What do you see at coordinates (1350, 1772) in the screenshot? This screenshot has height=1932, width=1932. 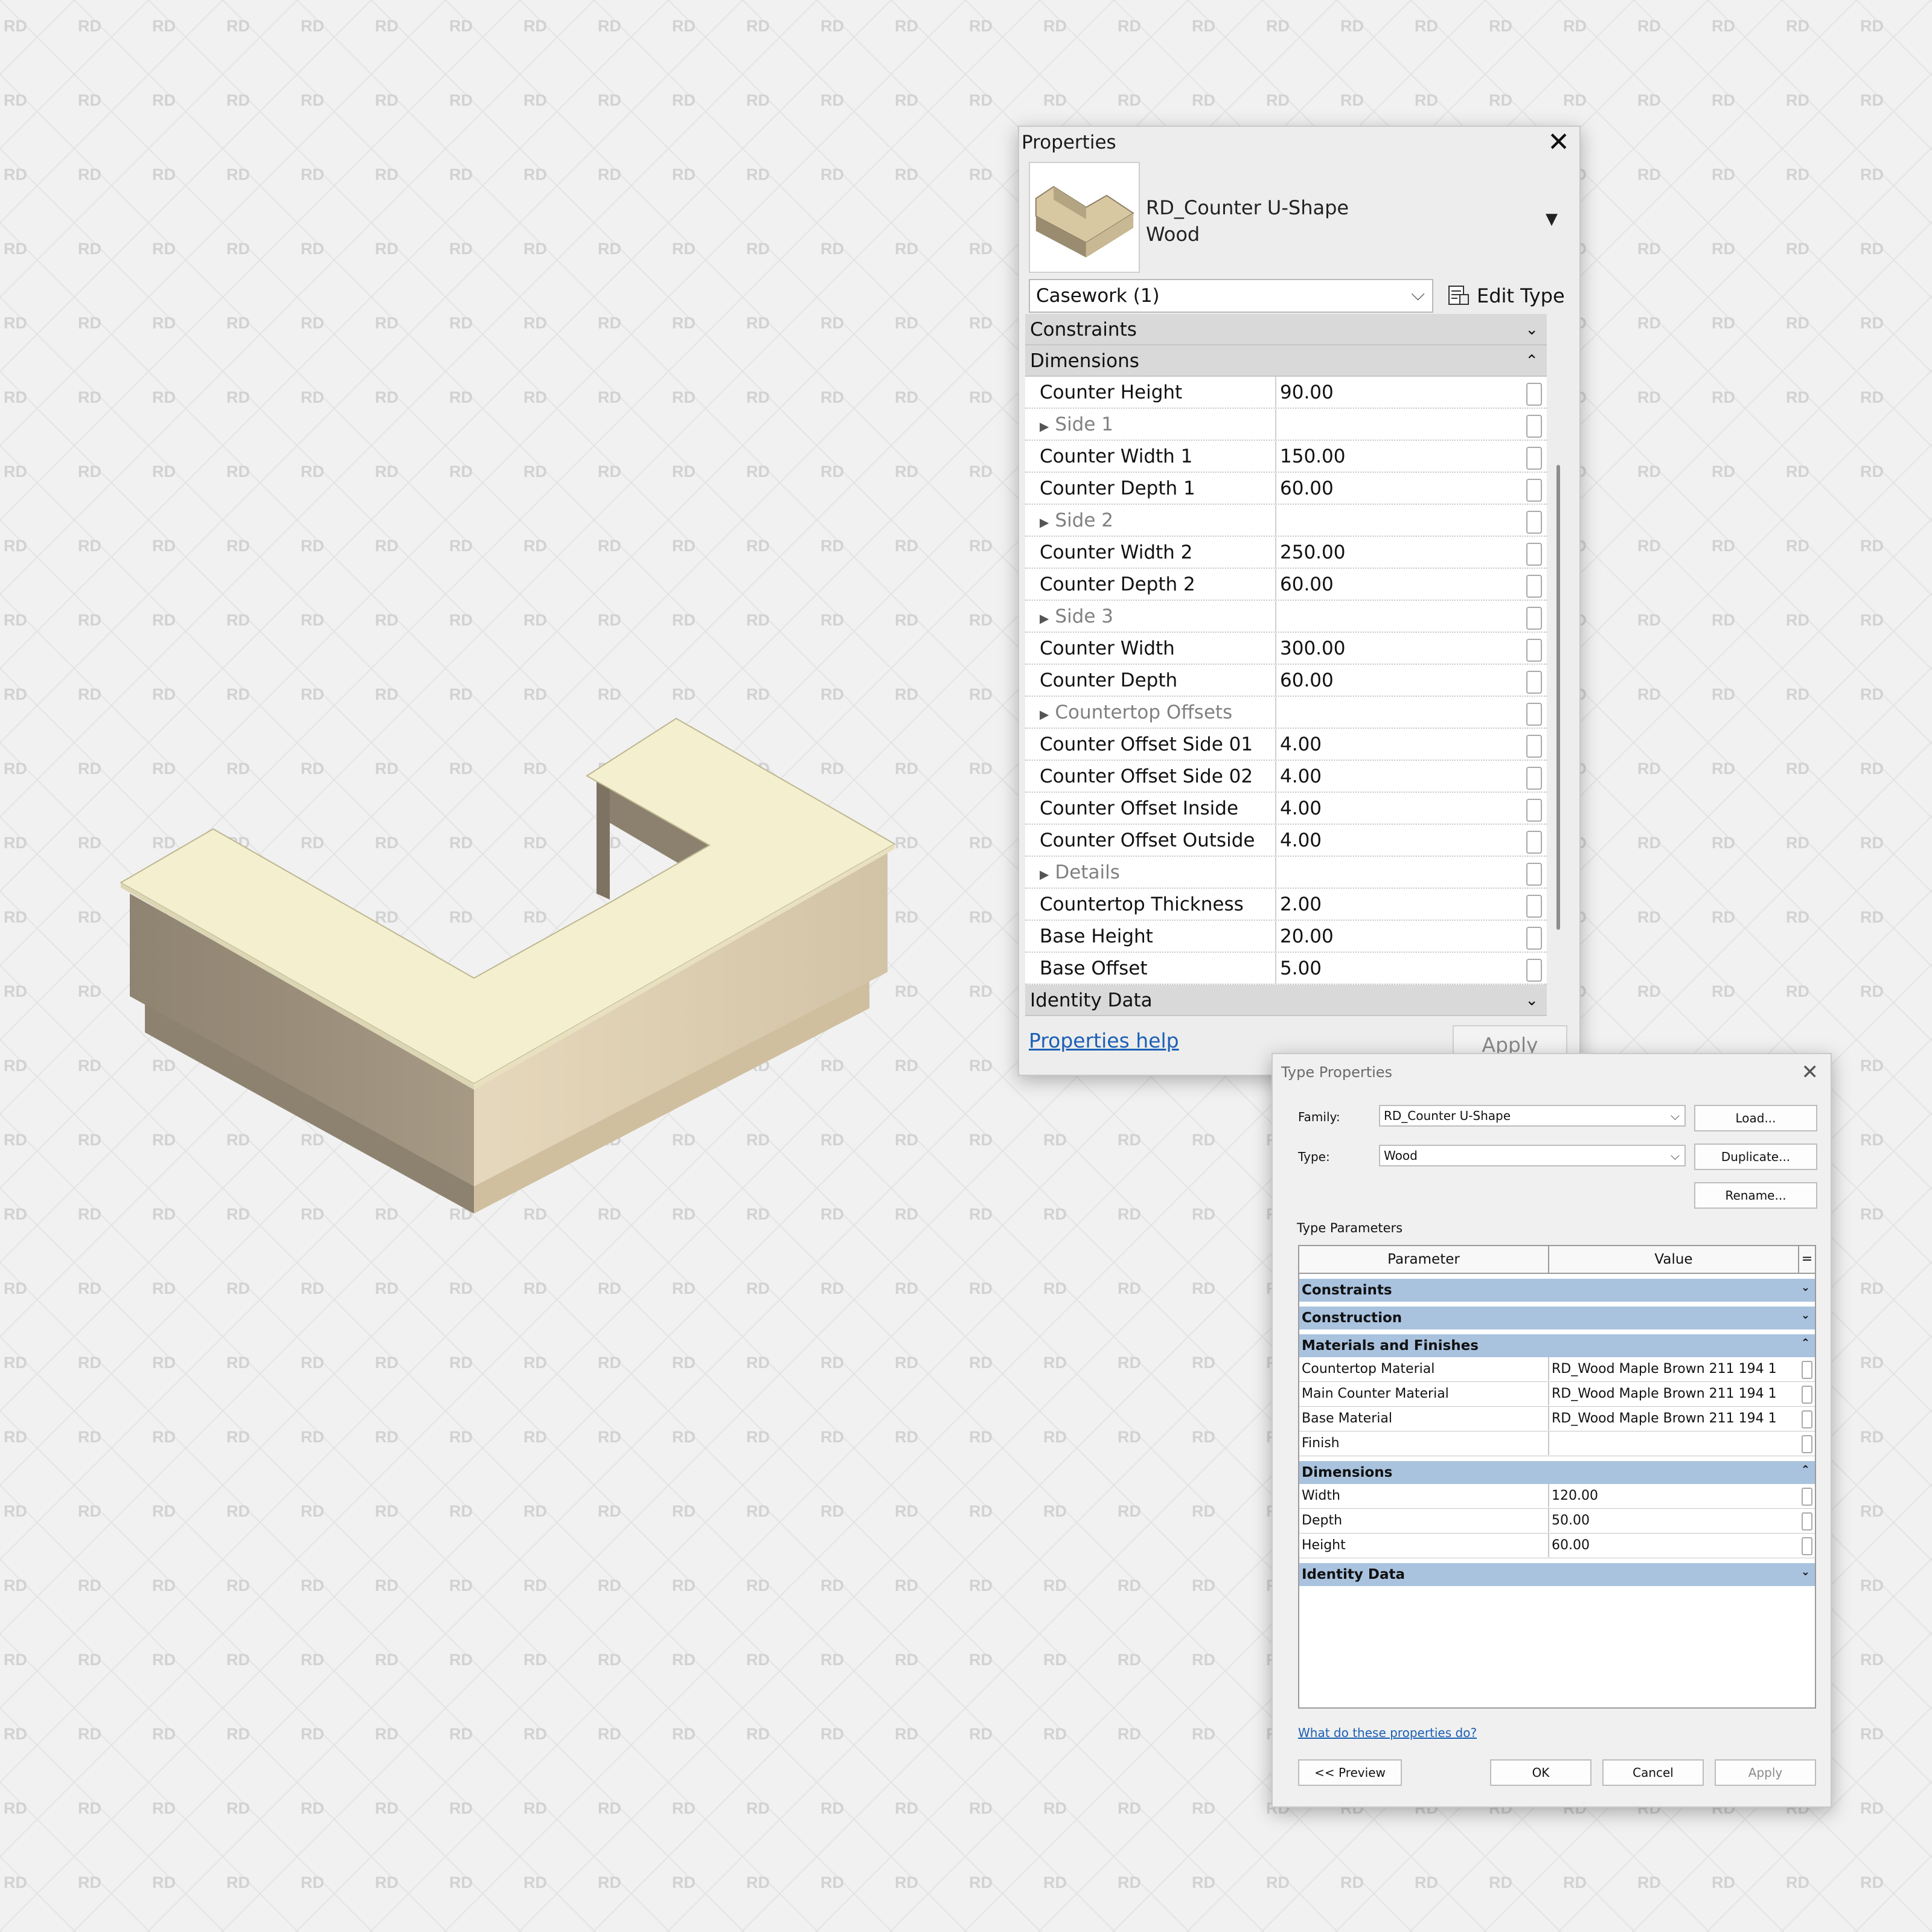 I see `preview-button: << Preview` at bounding box center [1350, 1772].